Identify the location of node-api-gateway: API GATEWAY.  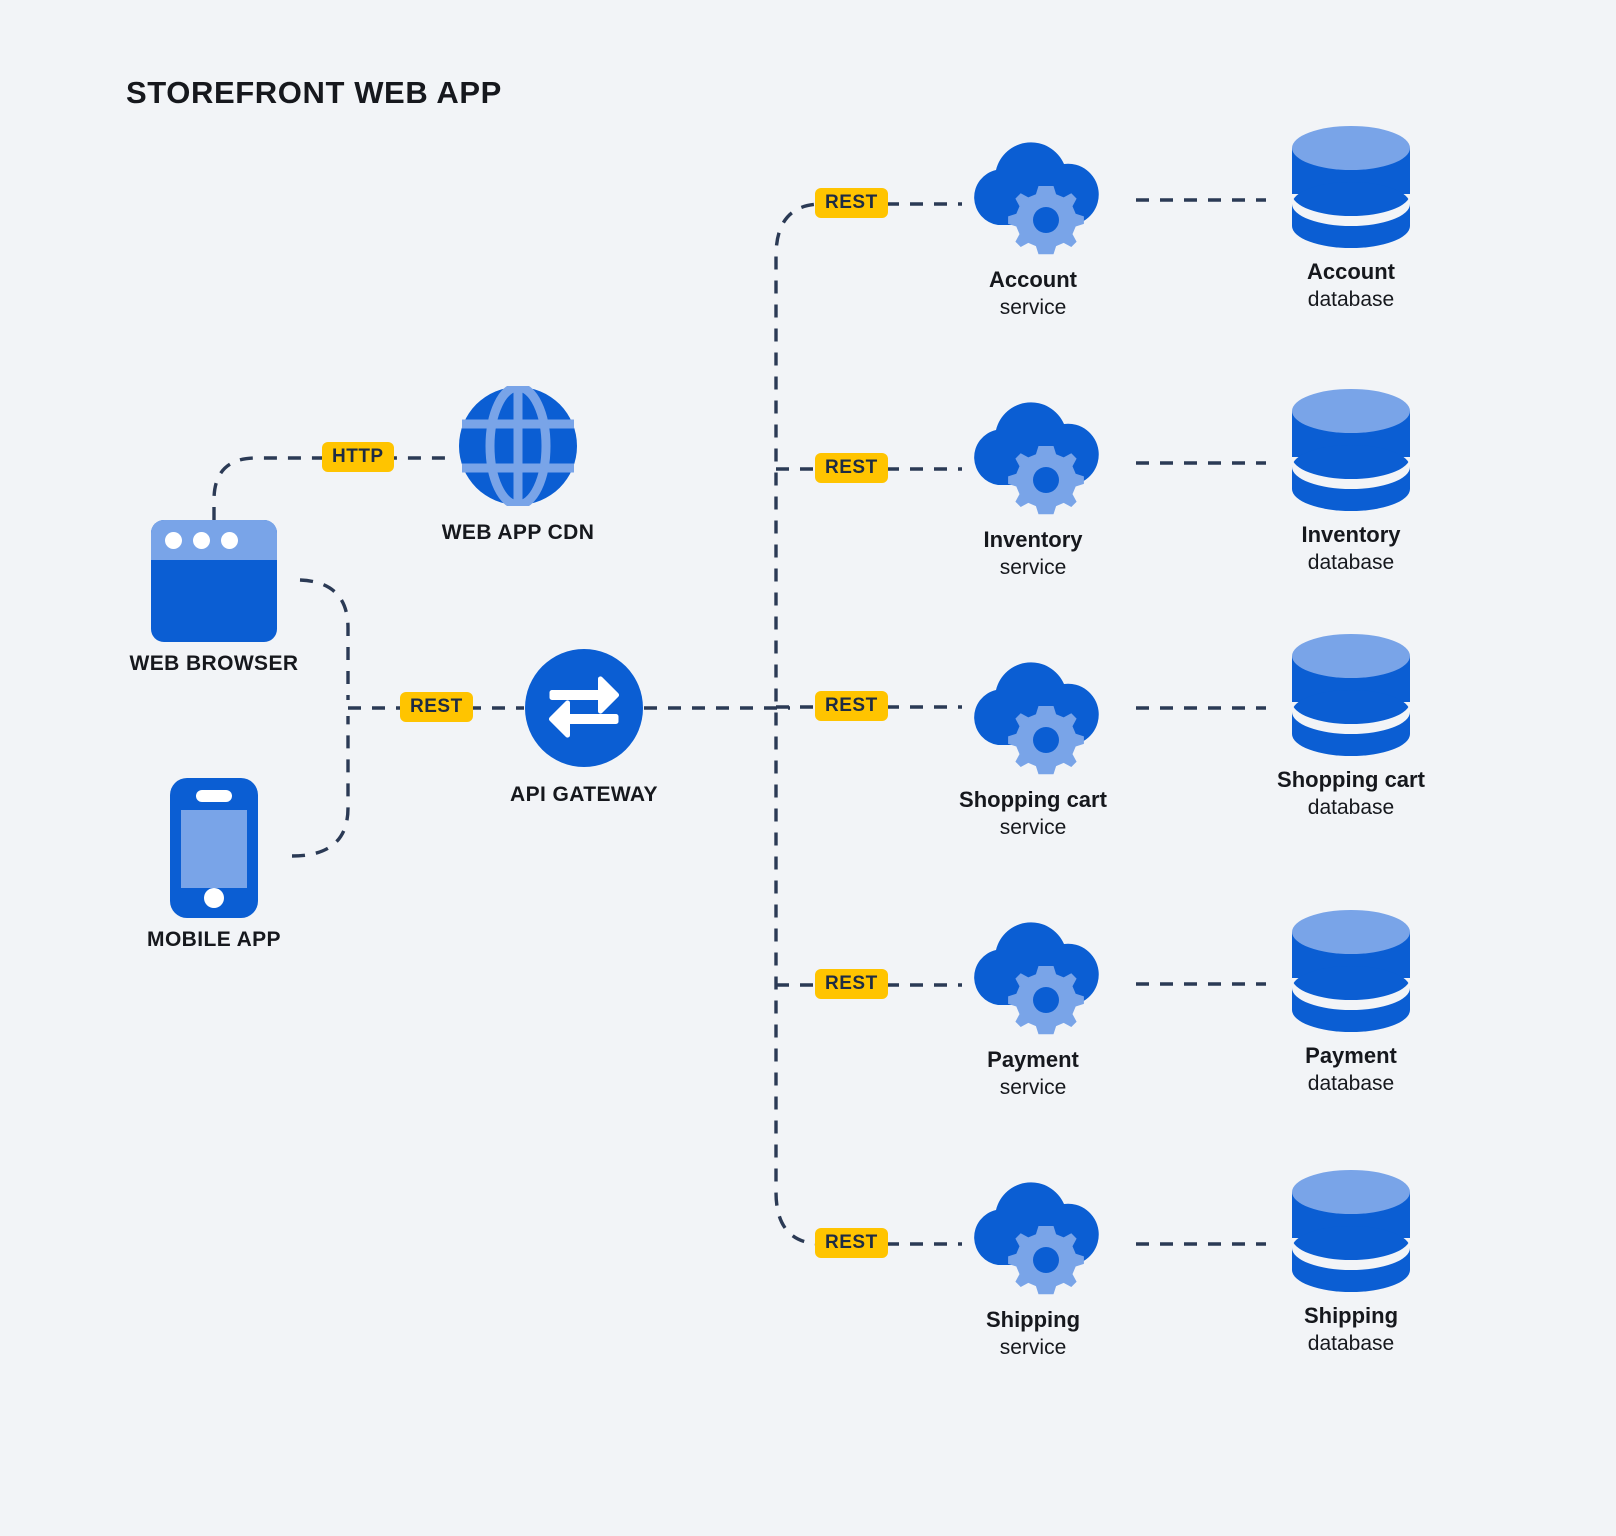
(584, 727).